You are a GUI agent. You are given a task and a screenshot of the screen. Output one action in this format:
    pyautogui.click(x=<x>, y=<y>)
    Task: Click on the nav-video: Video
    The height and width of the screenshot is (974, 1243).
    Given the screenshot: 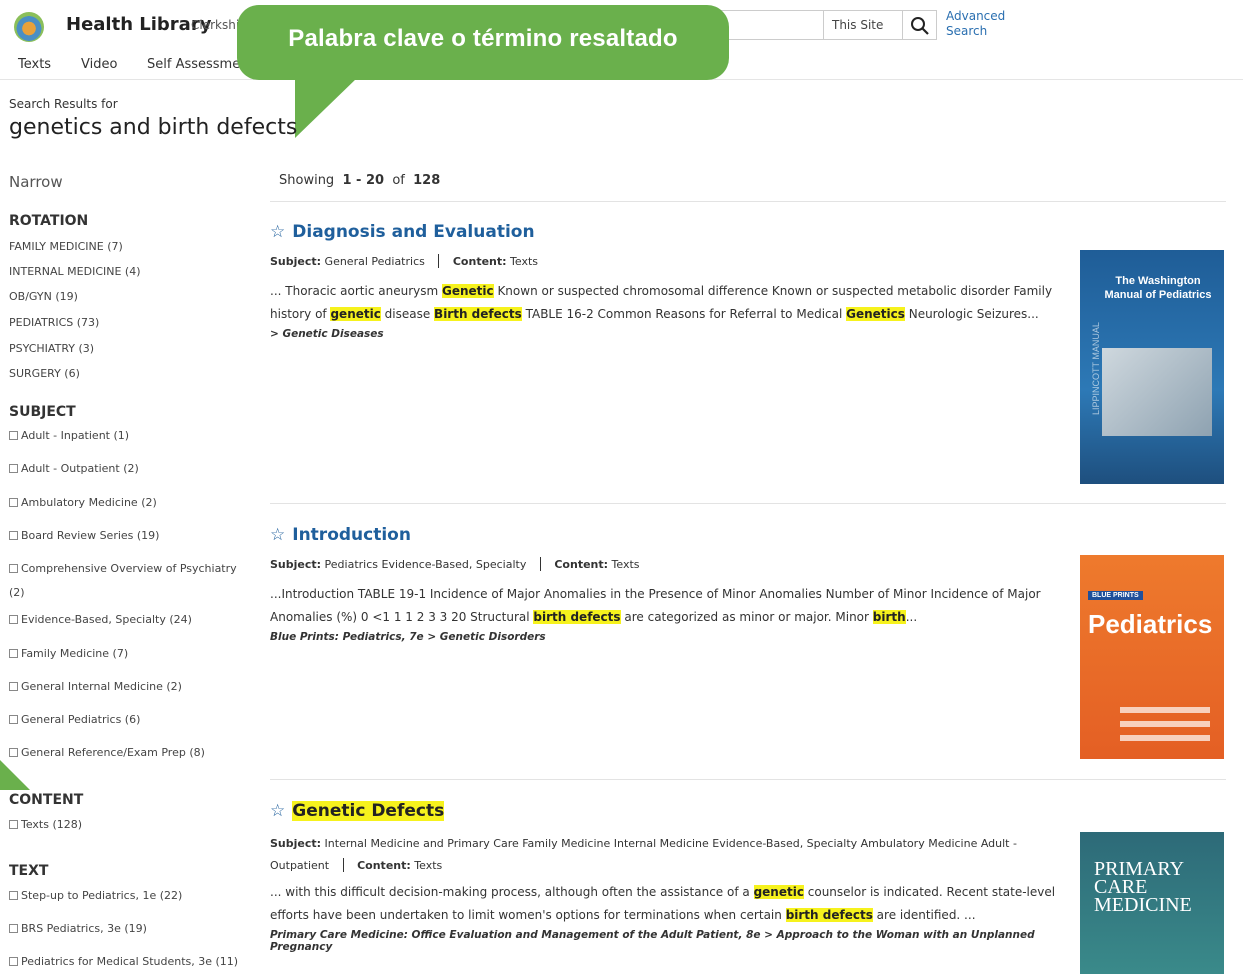 What is the action you would take?
    pyautogui.click(x=99, y=64)
    